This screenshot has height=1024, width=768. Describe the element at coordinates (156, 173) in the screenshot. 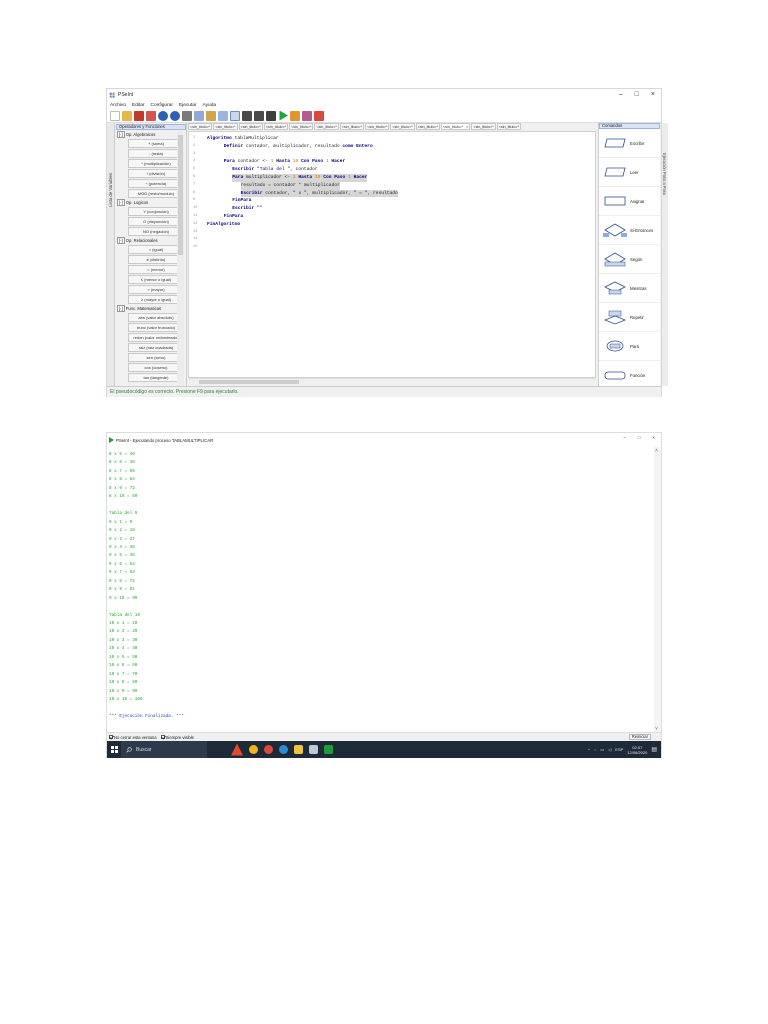

I see `operator-button: / (división)` at that location.